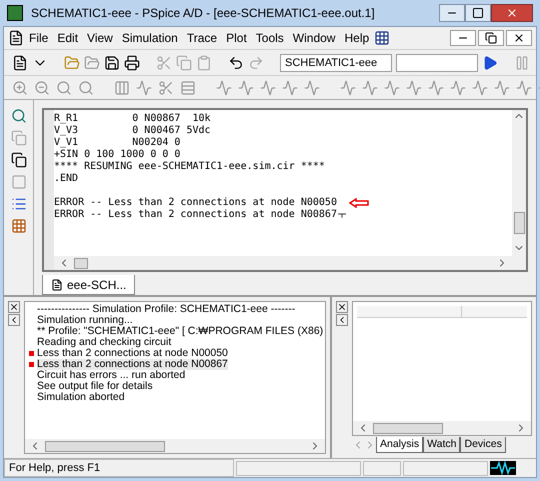  I want to click on menu-item: View, so click(100, 38).